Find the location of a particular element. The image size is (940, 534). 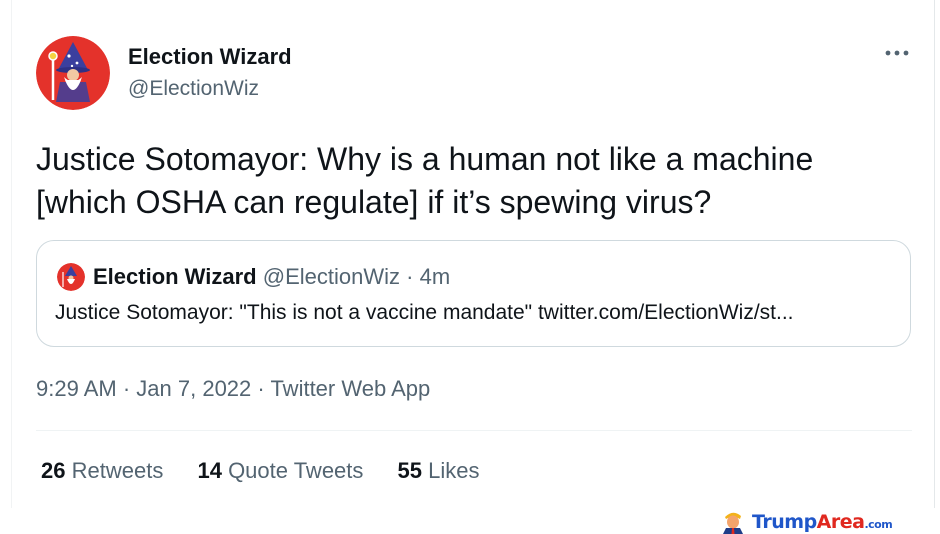

tweet-stats: 26 Retweets 14 Quote Tweets 55 Likes is located at coordinates (274, 471).